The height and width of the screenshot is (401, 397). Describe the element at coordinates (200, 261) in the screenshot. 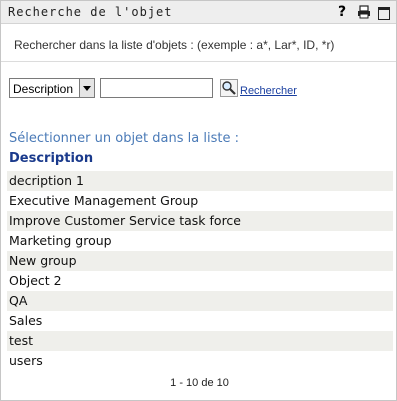

I see `list-item: New group` at that location.